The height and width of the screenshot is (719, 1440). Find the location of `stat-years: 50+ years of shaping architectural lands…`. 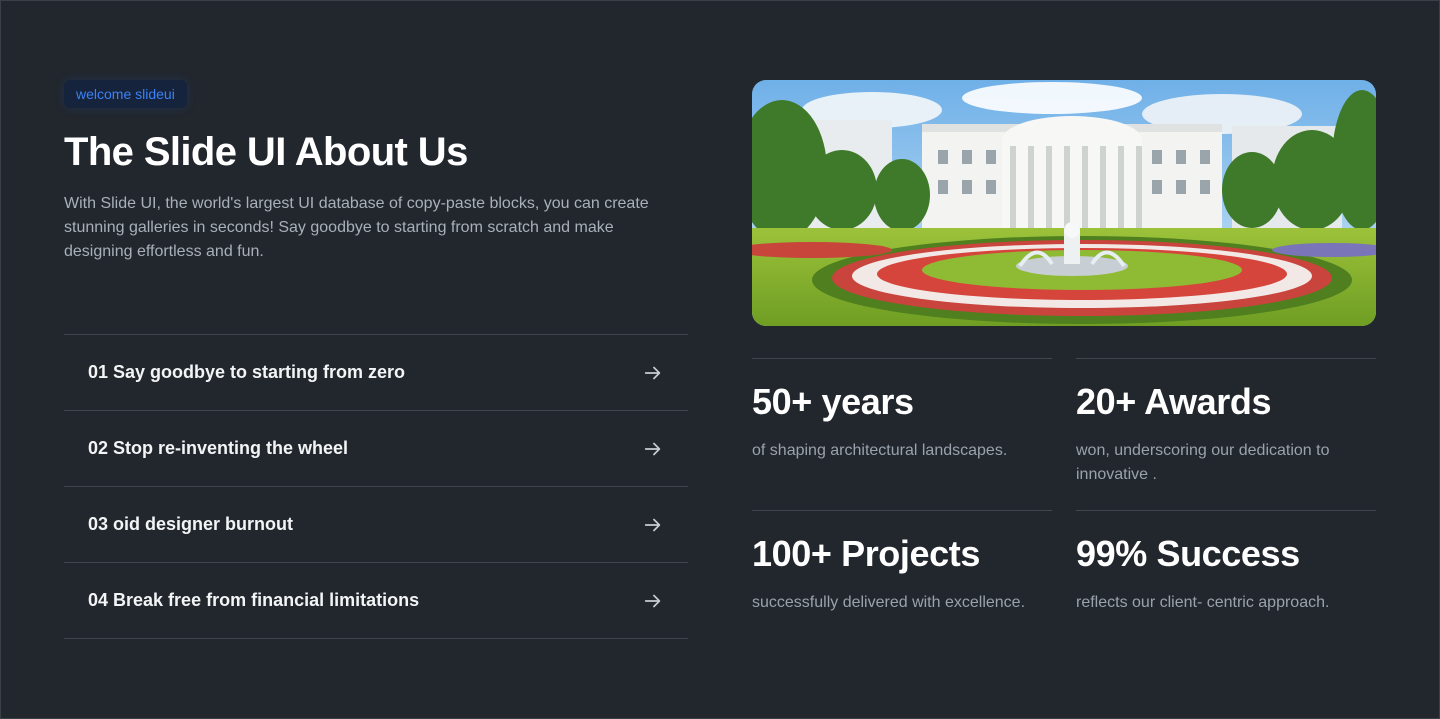

stat-years: 50+ years of shaping architectural lands… is located at coordinates (902, 410).